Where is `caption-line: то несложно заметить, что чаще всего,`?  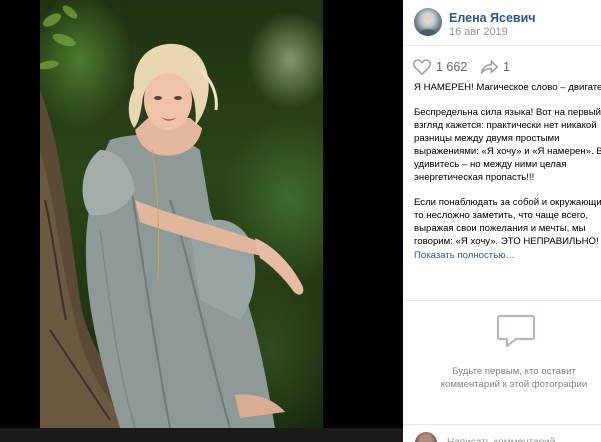 caption-line: то несложно заметить, что чаще всего, is located at coordinates (501, 215).